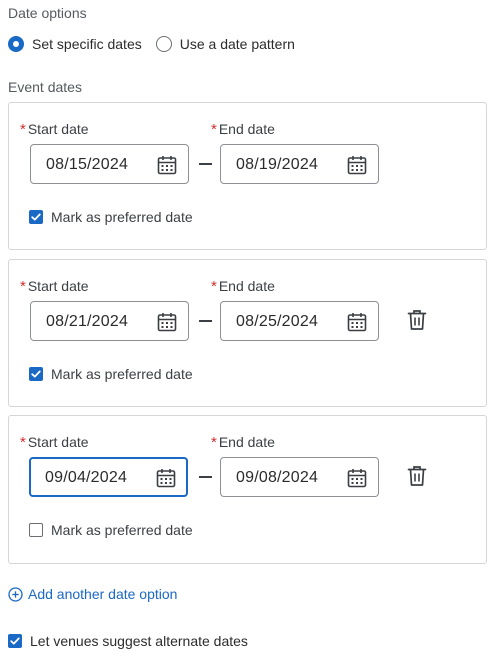  What do you see at coordinates (36, 530) in the screenshot?
I see `checkbox-unchecked` at bounding box center [36, 530].